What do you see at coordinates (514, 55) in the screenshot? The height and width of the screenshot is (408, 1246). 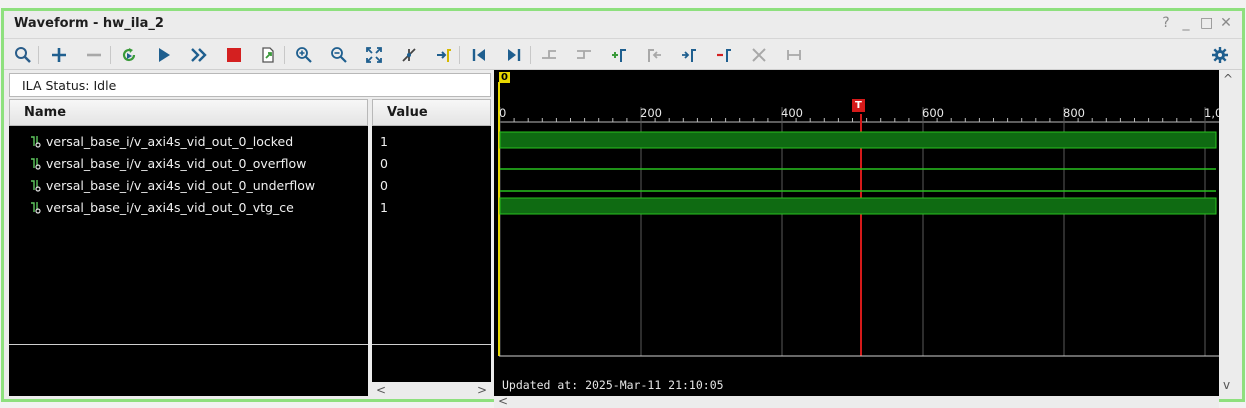 I see `go-to-end-icon` at bounding box center [514, 55].